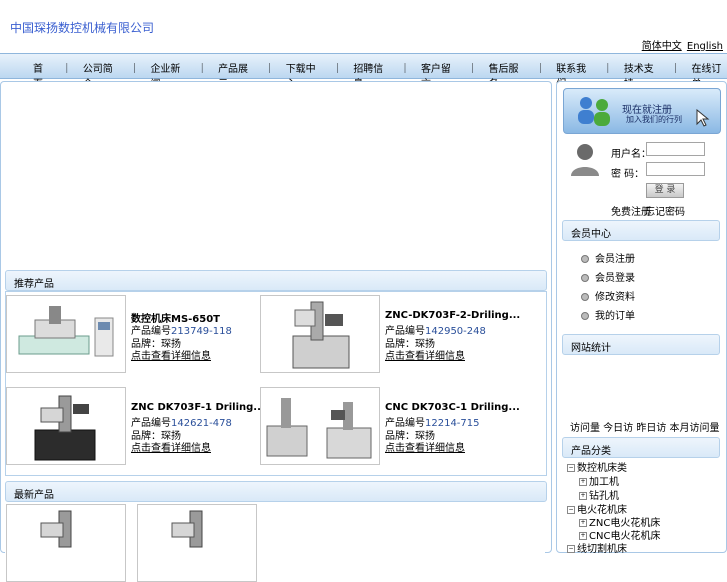 The width and height of the screenshot is (727, 582). What do you see at coordinates (641, 447) in the screenshot?
I see `category-header: 产品分类` at bounding box center [641, 447].